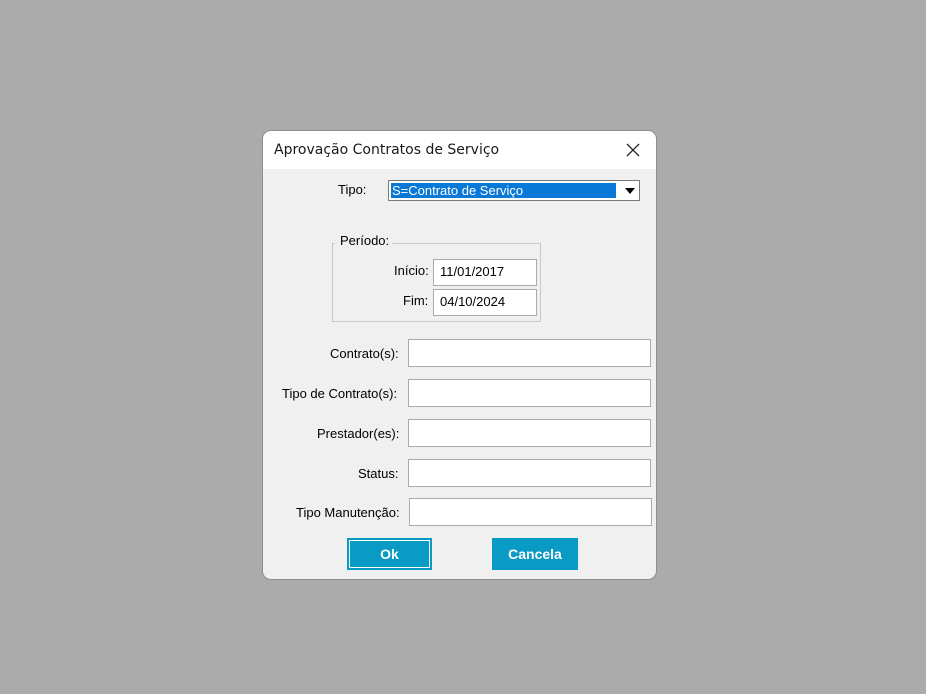  What do you see at coordinates (348, 512) in the screenshot?
I see `tipo-manutencao-label: Tipo Manutenção:` at bounding box center [348, 512].